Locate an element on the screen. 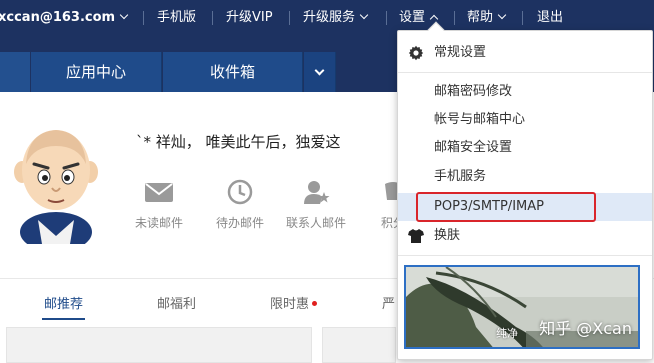 This screenshot has height=363, width=654. tshirt-icon is located at coordinates (416, 236).